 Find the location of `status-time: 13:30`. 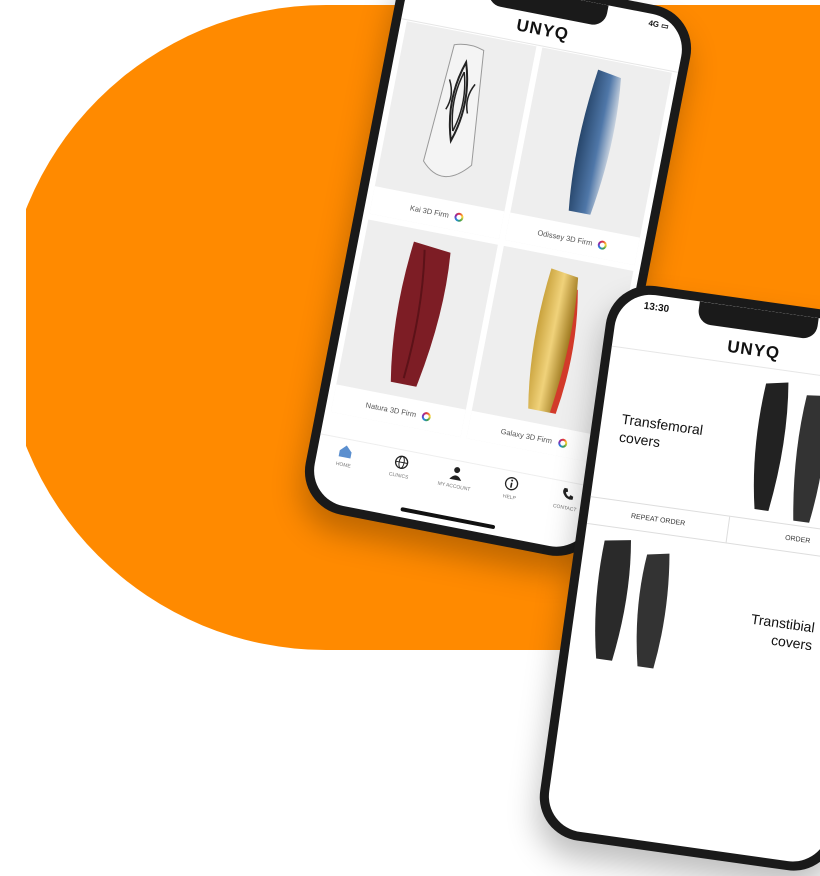

status-time: 13:30 is located at coordinates (656, 308).